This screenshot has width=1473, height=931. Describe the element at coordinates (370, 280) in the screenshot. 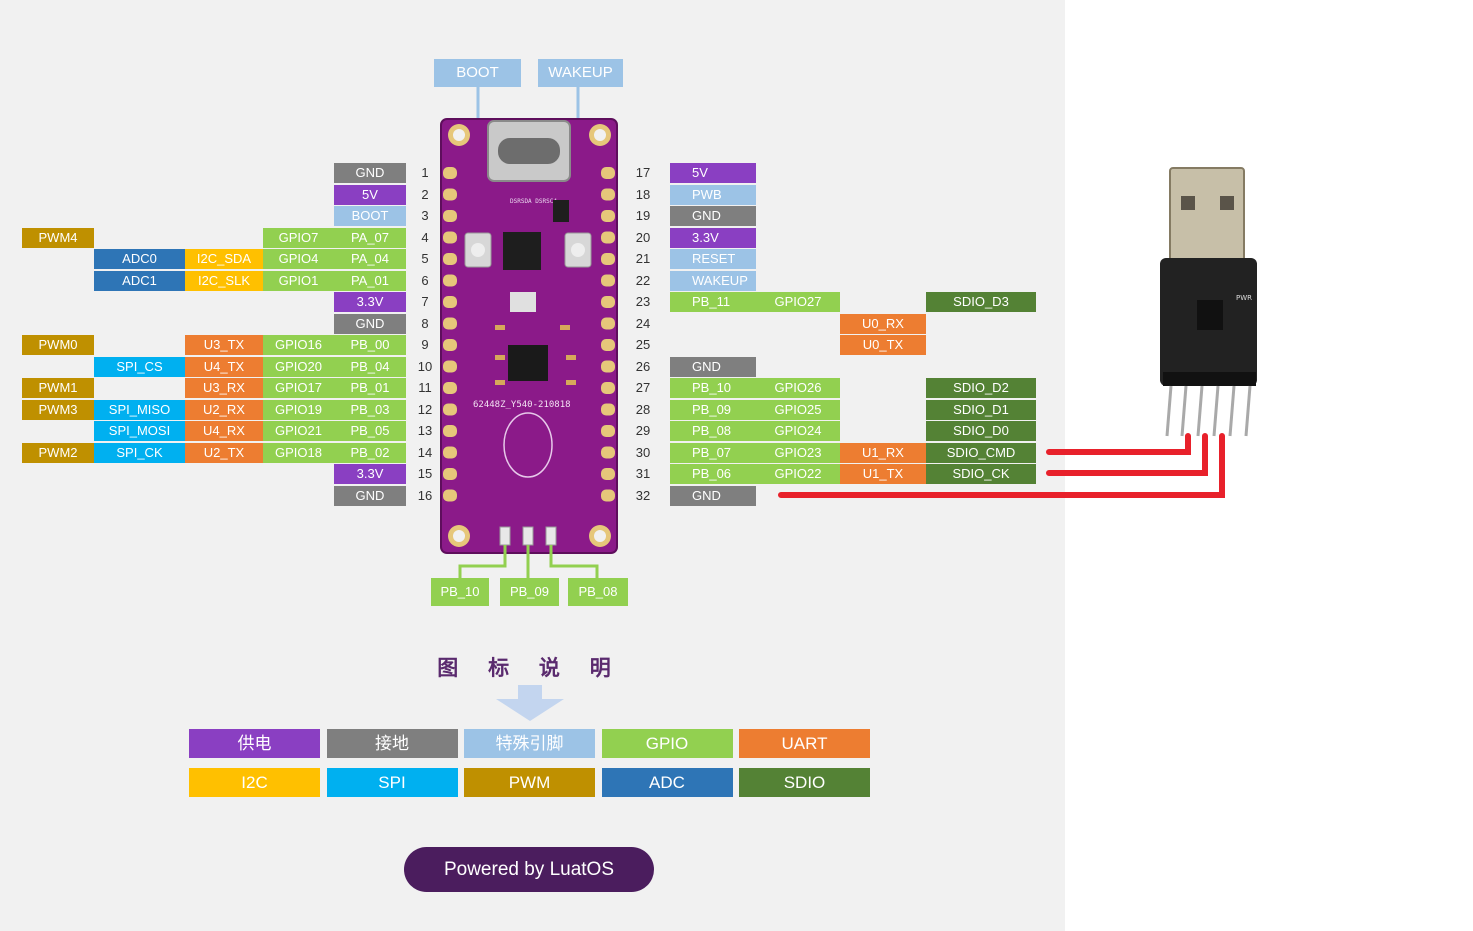

I see `left-pin-pin-label: PA_01` at that location.